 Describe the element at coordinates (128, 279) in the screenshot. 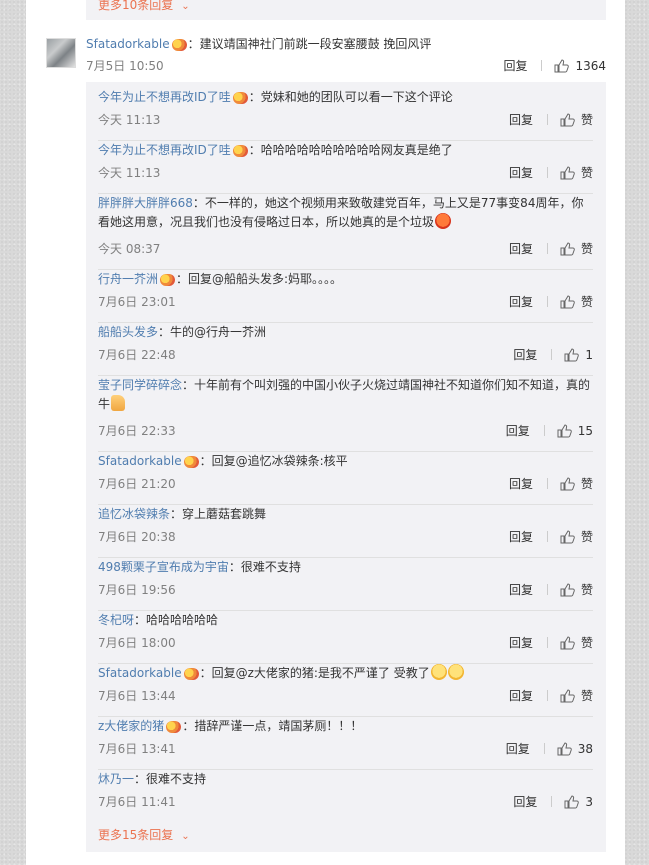

I see `reply-username: 行舟一芥洲` at that location.